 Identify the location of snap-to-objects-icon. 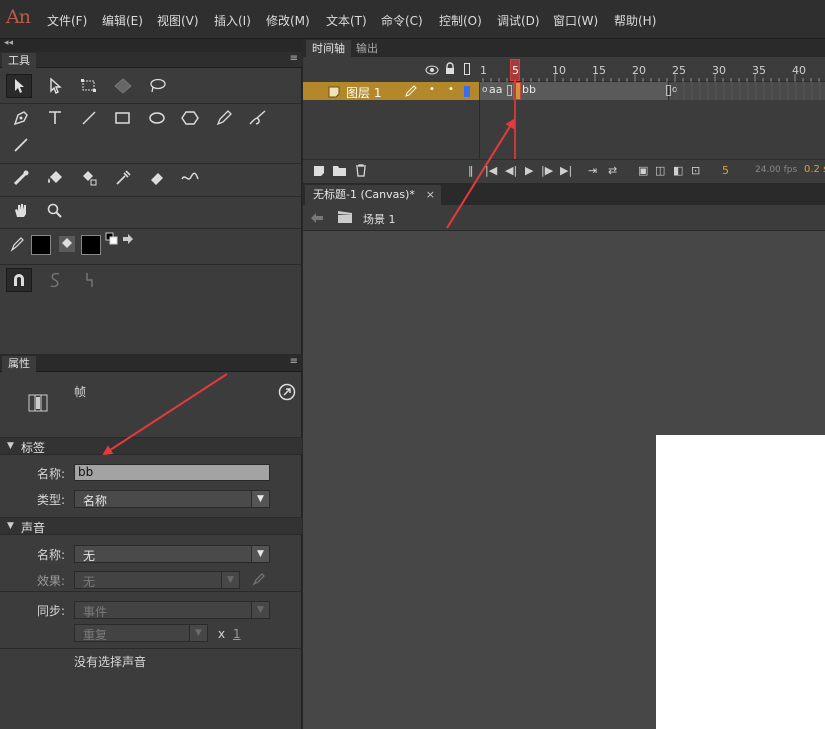
(19, 280).